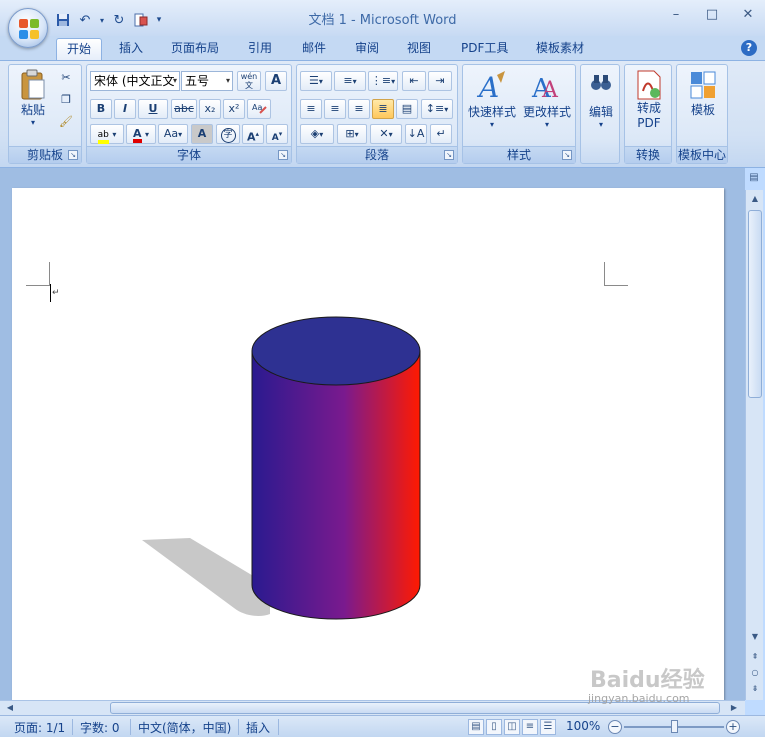 The height and width of the screenshot is (737, 765). I want to click on tab-home: 开始, so click(79, 49).